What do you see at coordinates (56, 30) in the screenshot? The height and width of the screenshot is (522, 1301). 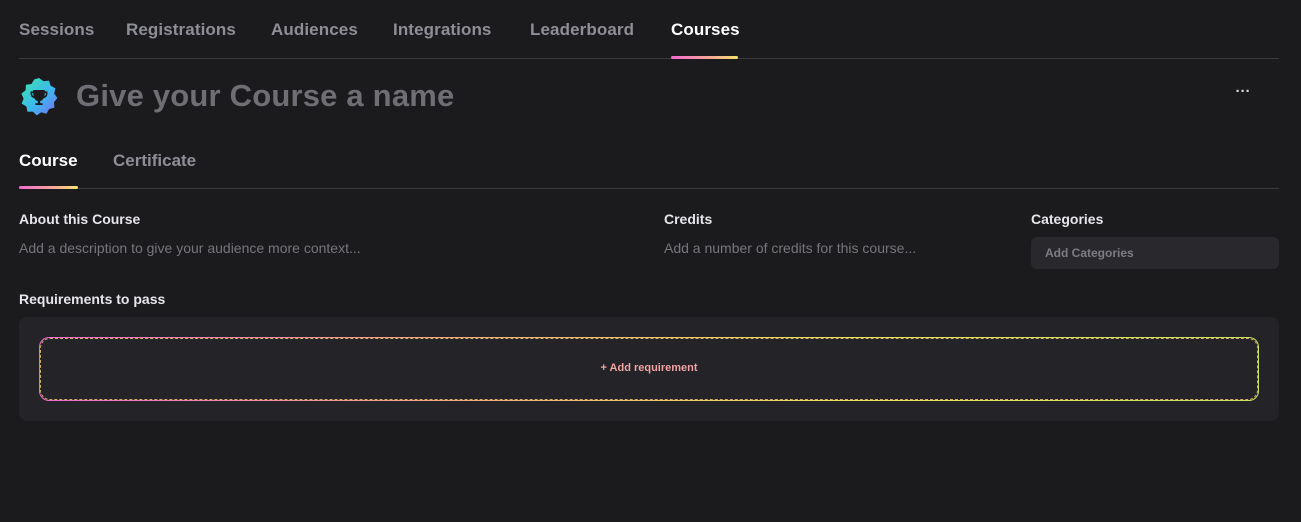 I see `tab-sessions: Sessions` at bounding box center [56, 30].